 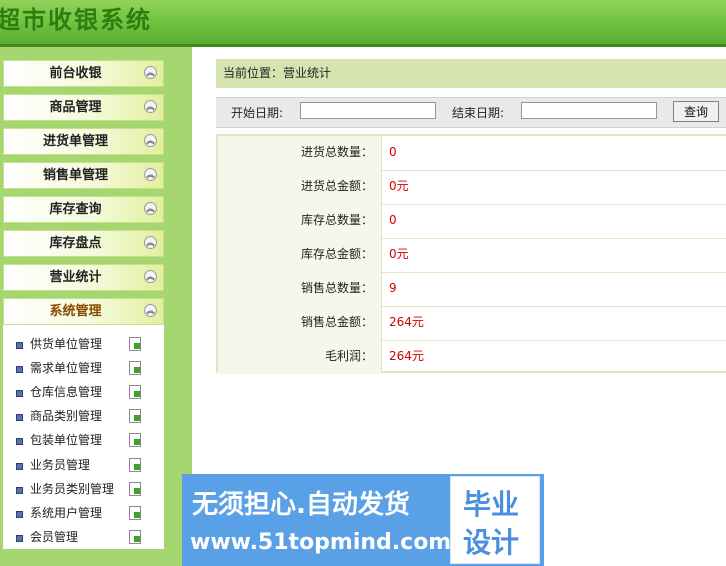 What do you see at coordinates (54, 537) in the screenshot?
I see `submenu-item-label: 会员管理` at bounding box center [54, 537].